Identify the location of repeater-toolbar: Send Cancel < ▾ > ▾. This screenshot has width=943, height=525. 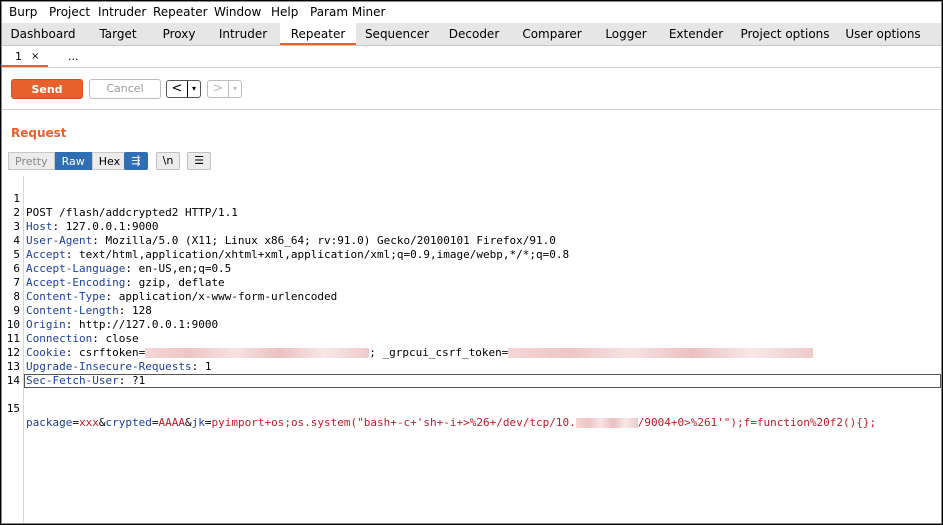
(471, 89).